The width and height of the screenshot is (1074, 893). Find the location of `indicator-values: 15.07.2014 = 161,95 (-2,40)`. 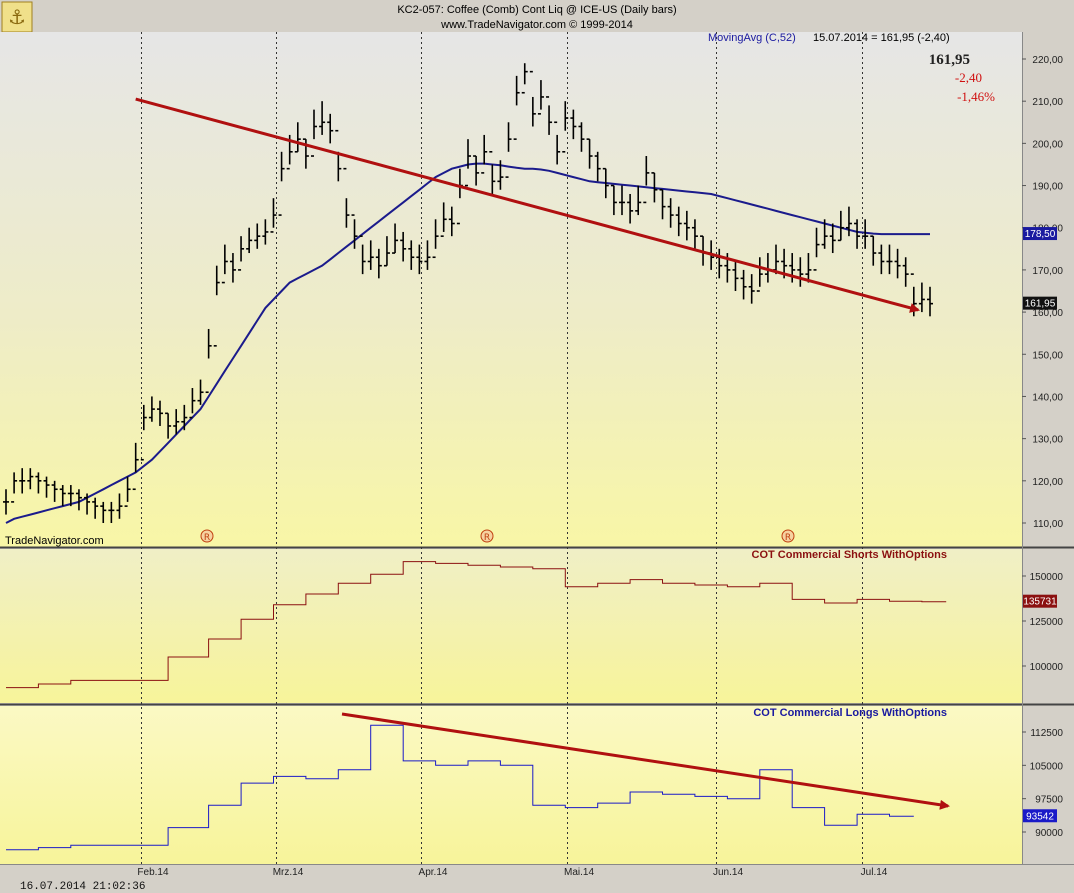

indicator-values: 15.07.2014 = 161,95 (-2,40) is located at coordinates (881, 38).